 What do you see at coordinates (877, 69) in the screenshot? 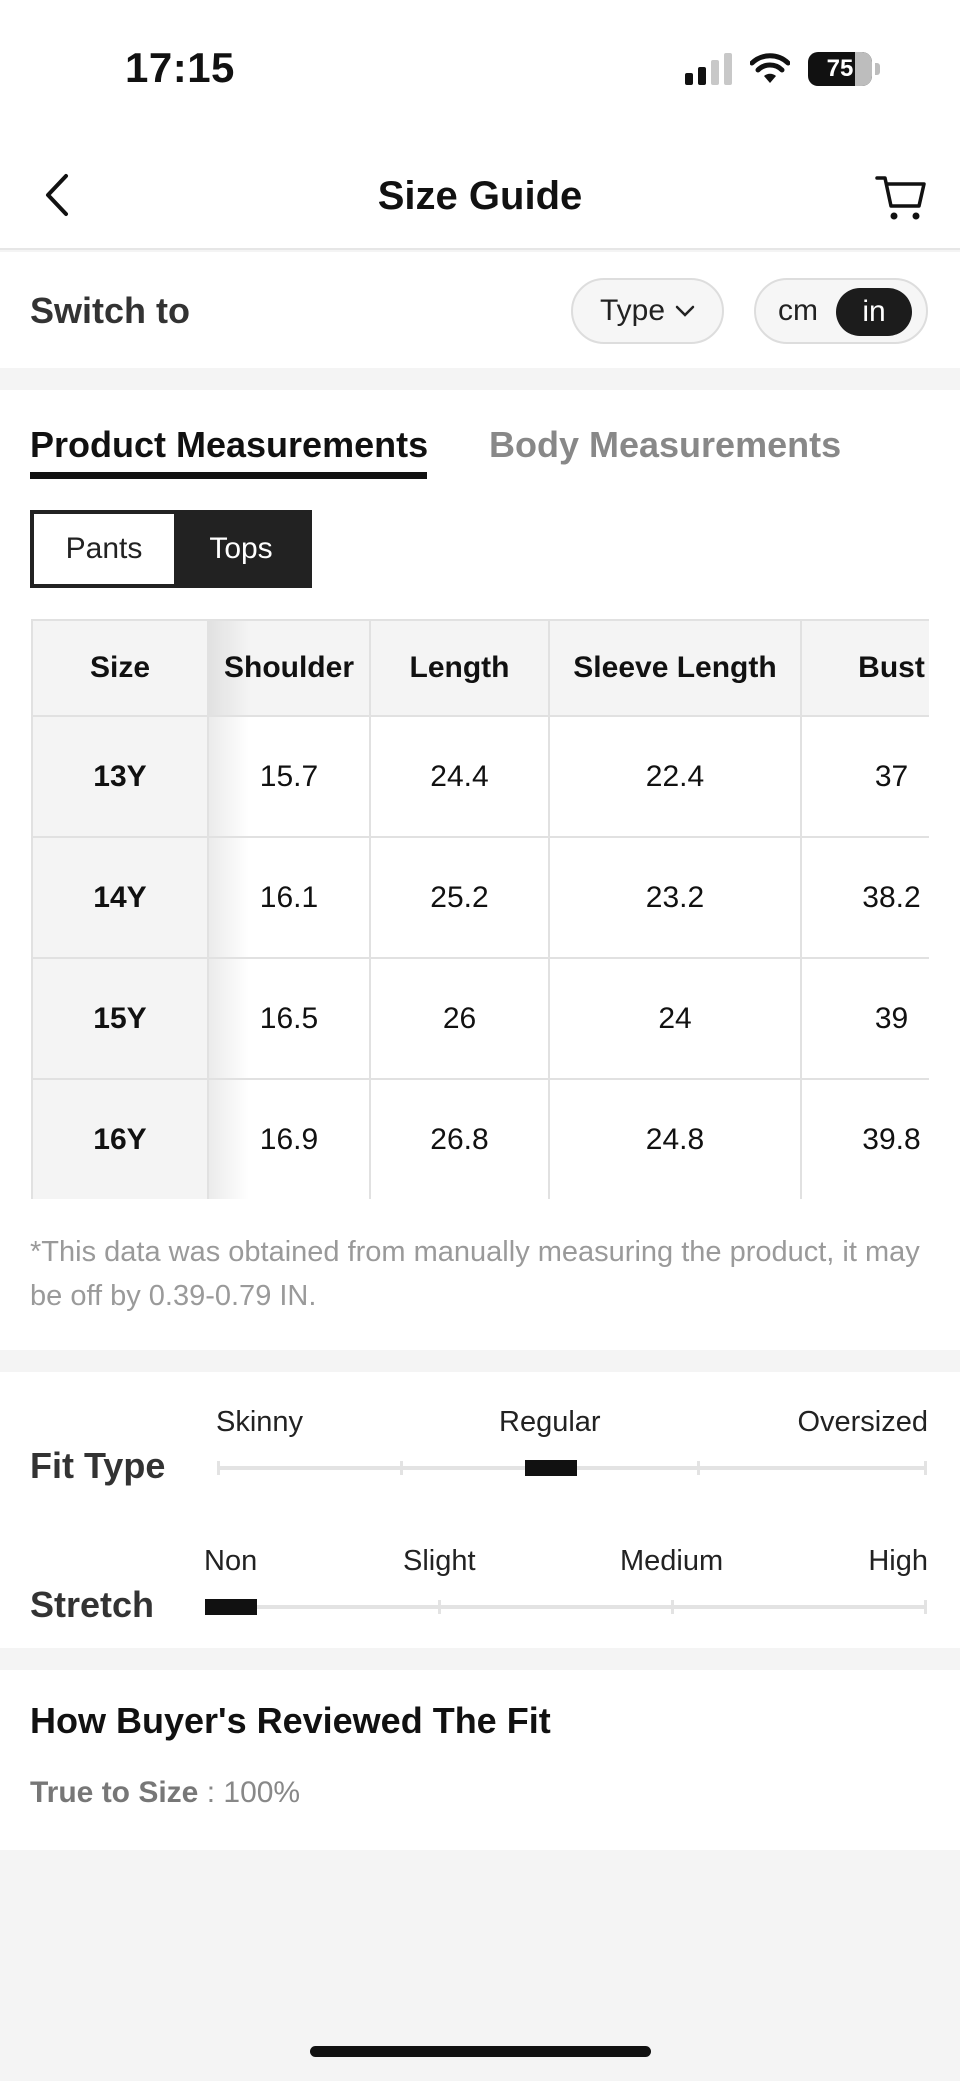
I see `battery-nub` at bounding box center [877, 69].